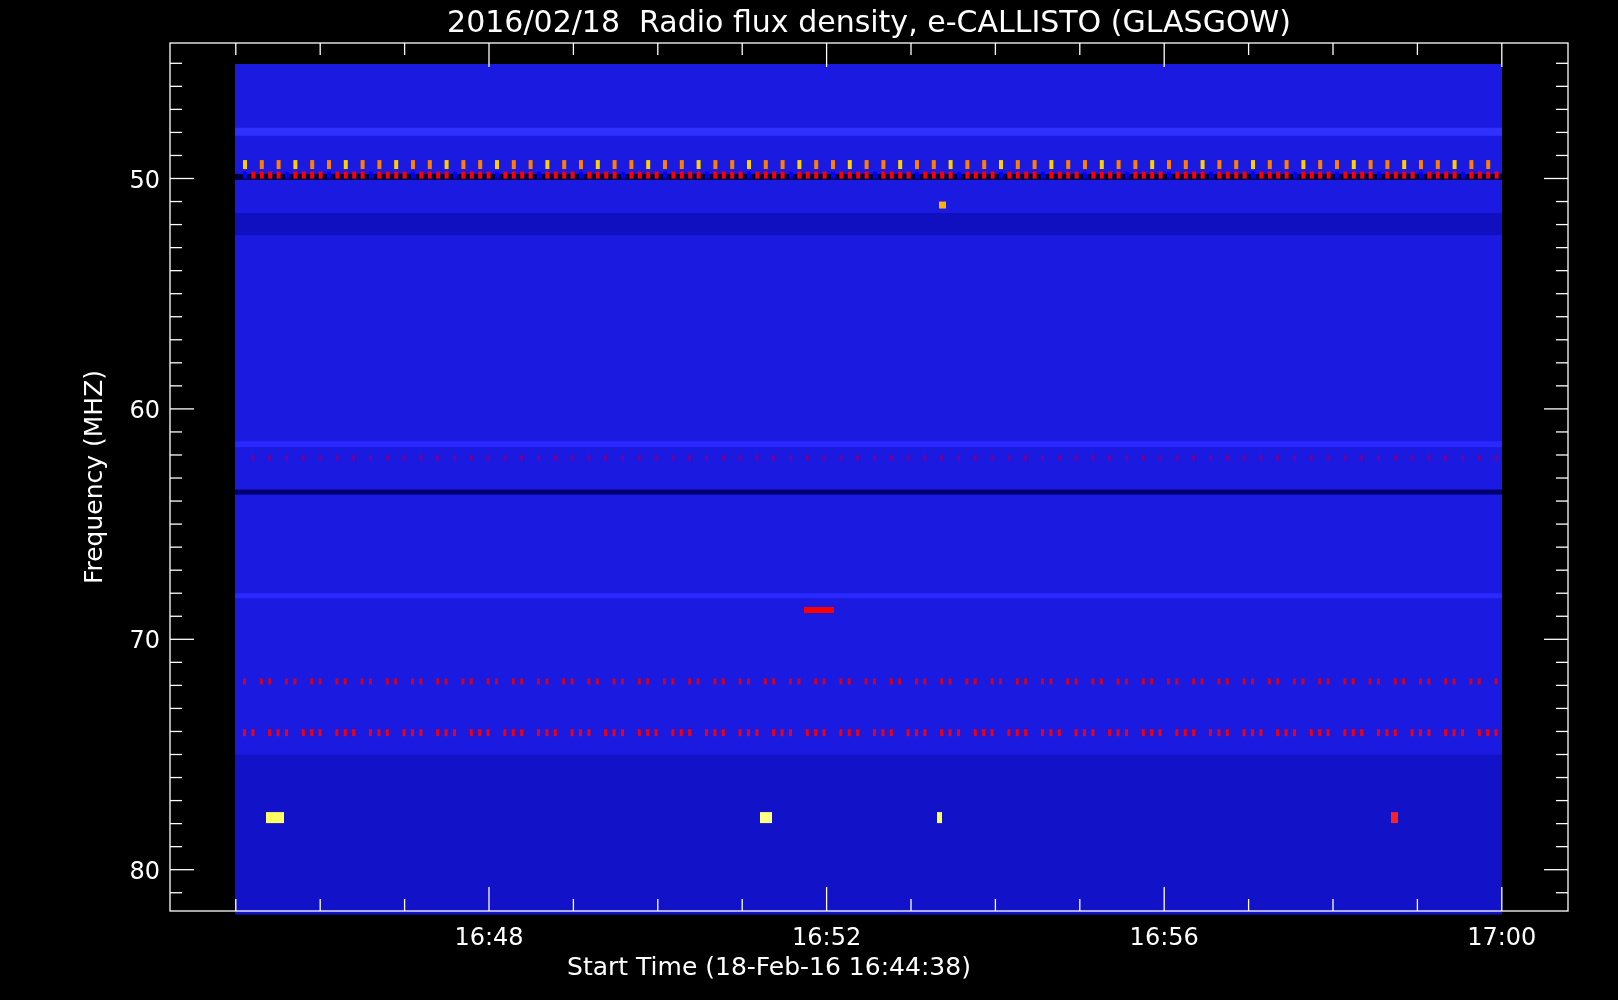  Describe the element at coordinates (93, 477) in the screenshot. I see `axis-label: Frequency (MHZ)` at that location.